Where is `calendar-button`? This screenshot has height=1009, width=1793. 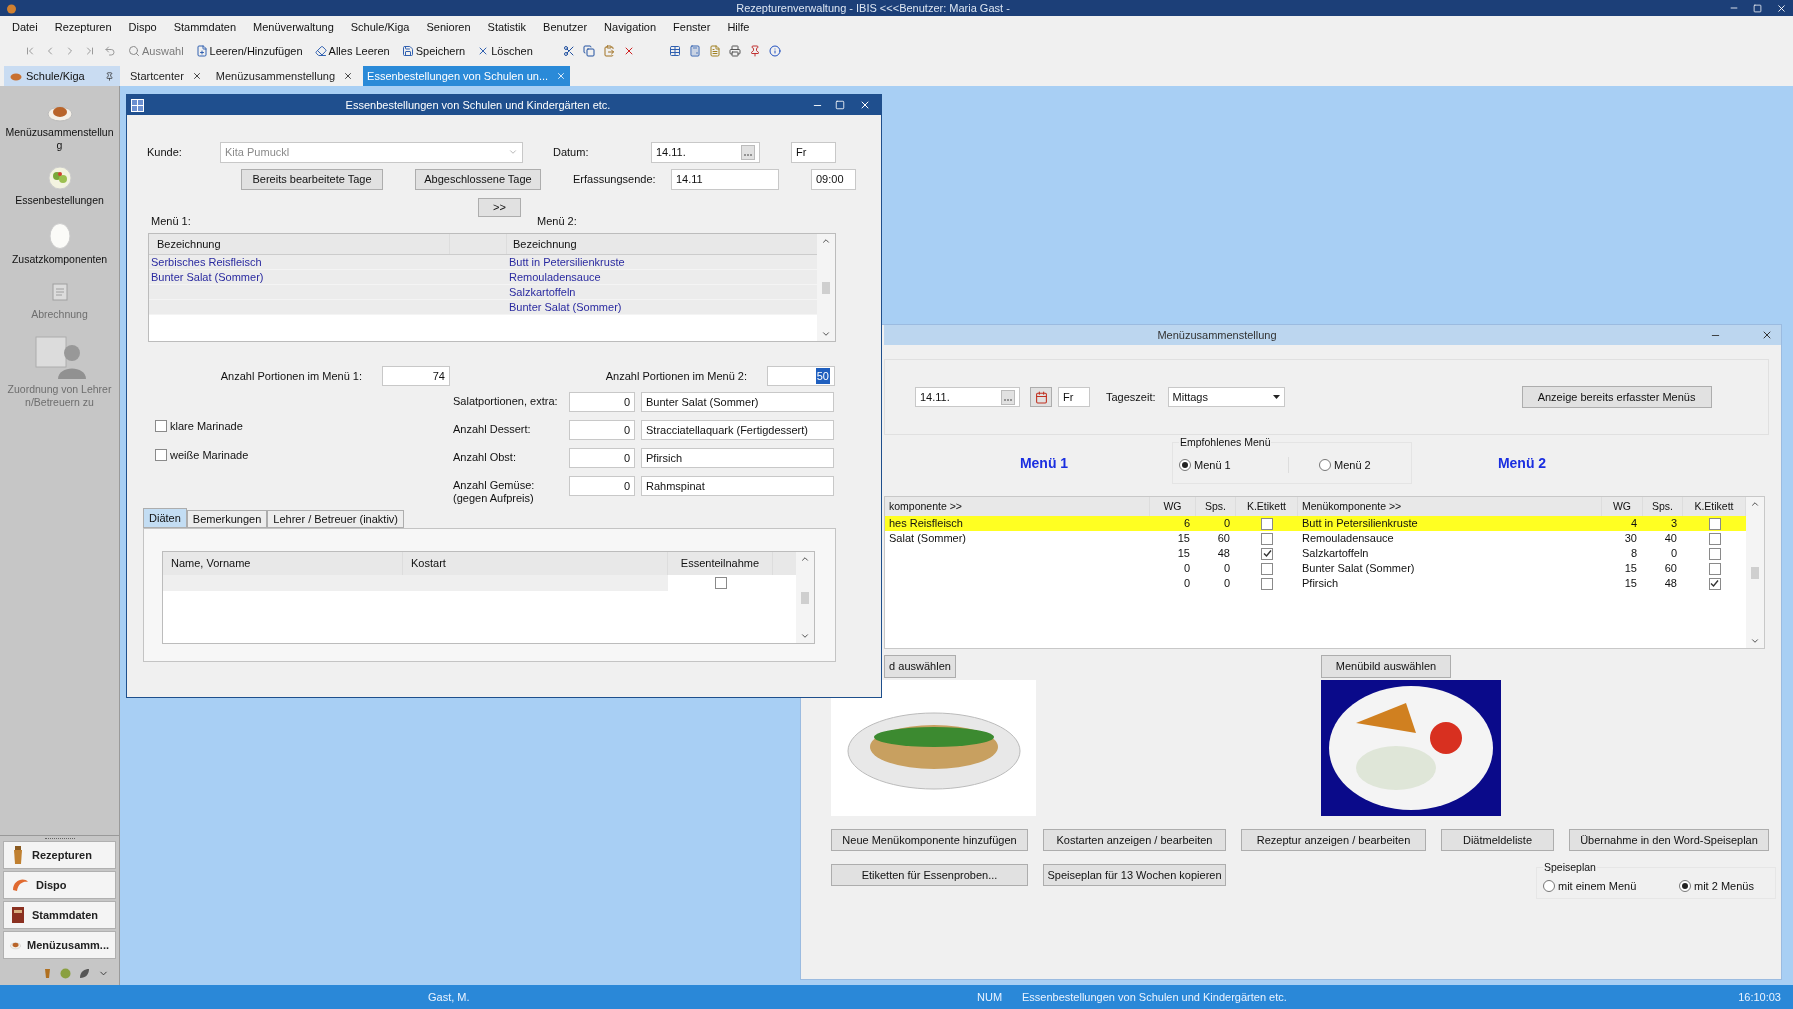 calendar-button is located at coordinates (1041, 397).